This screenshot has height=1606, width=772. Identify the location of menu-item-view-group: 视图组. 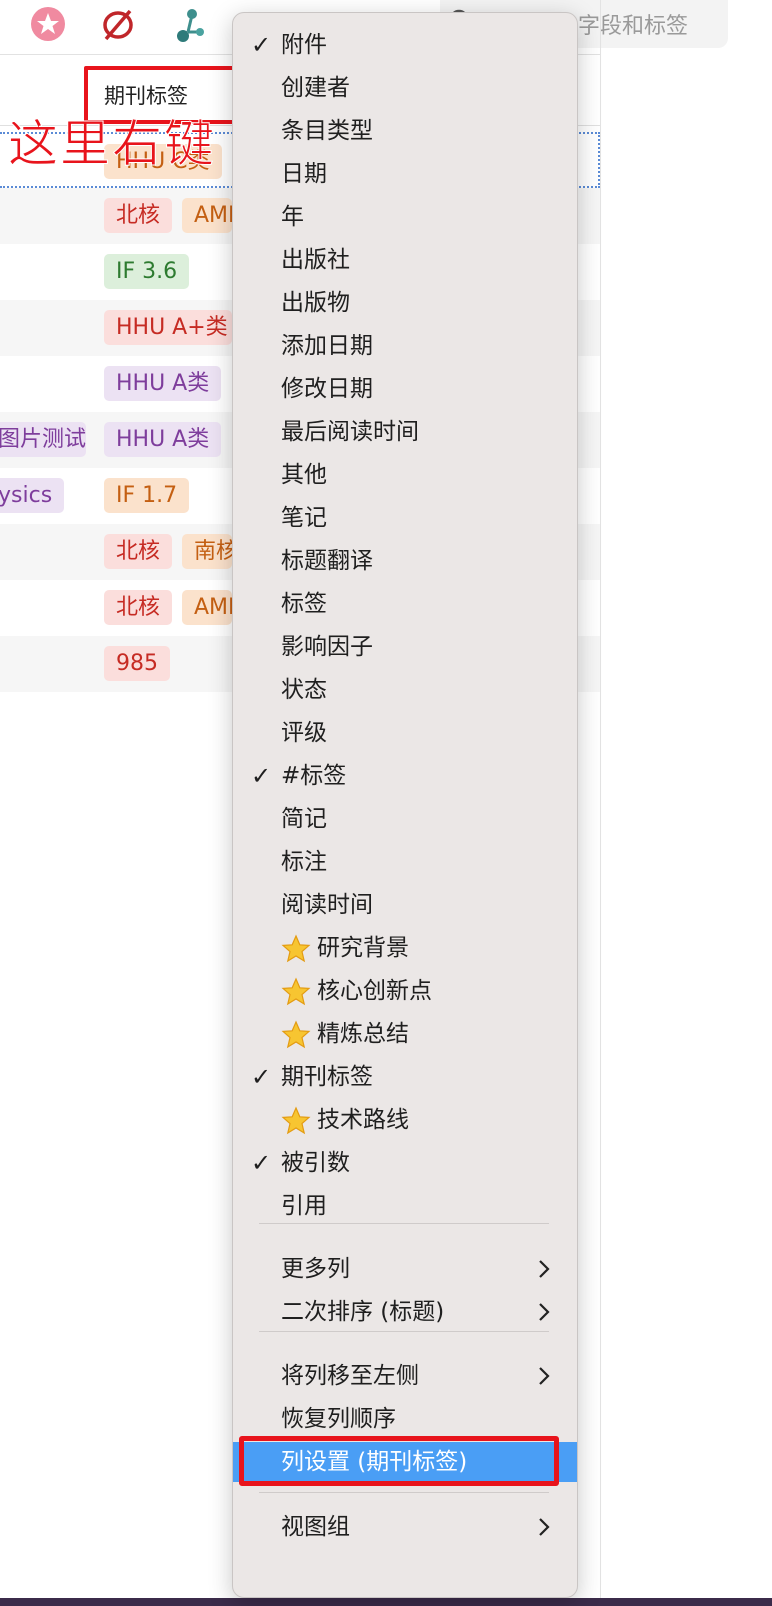
(405, 1527).